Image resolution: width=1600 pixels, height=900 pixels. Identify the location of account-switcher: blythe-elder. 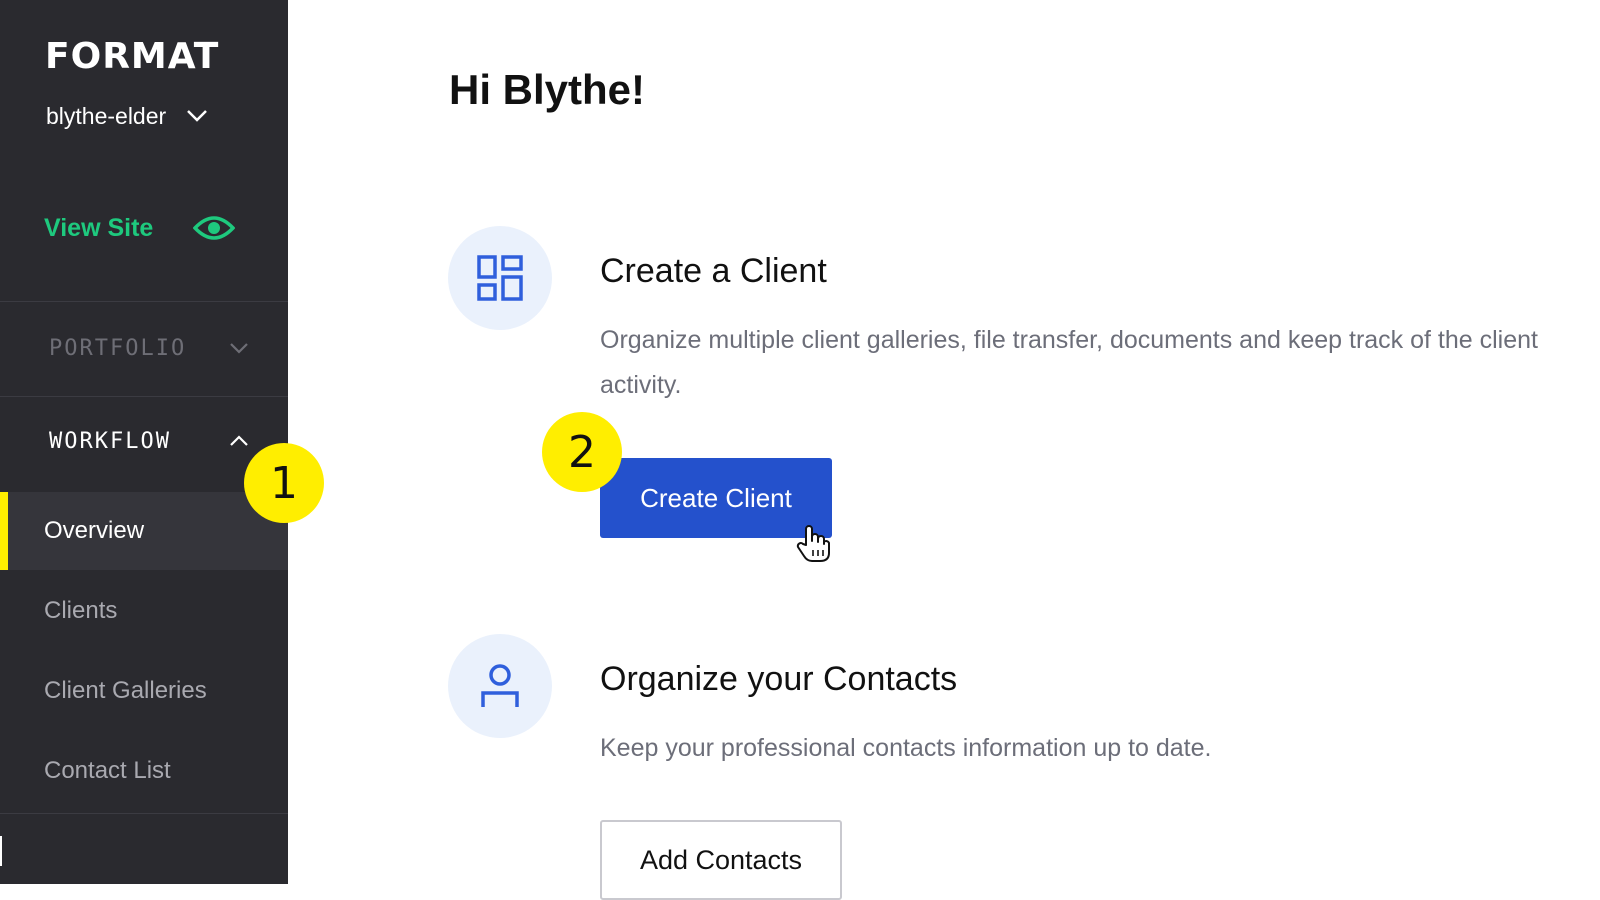
(127, 116).